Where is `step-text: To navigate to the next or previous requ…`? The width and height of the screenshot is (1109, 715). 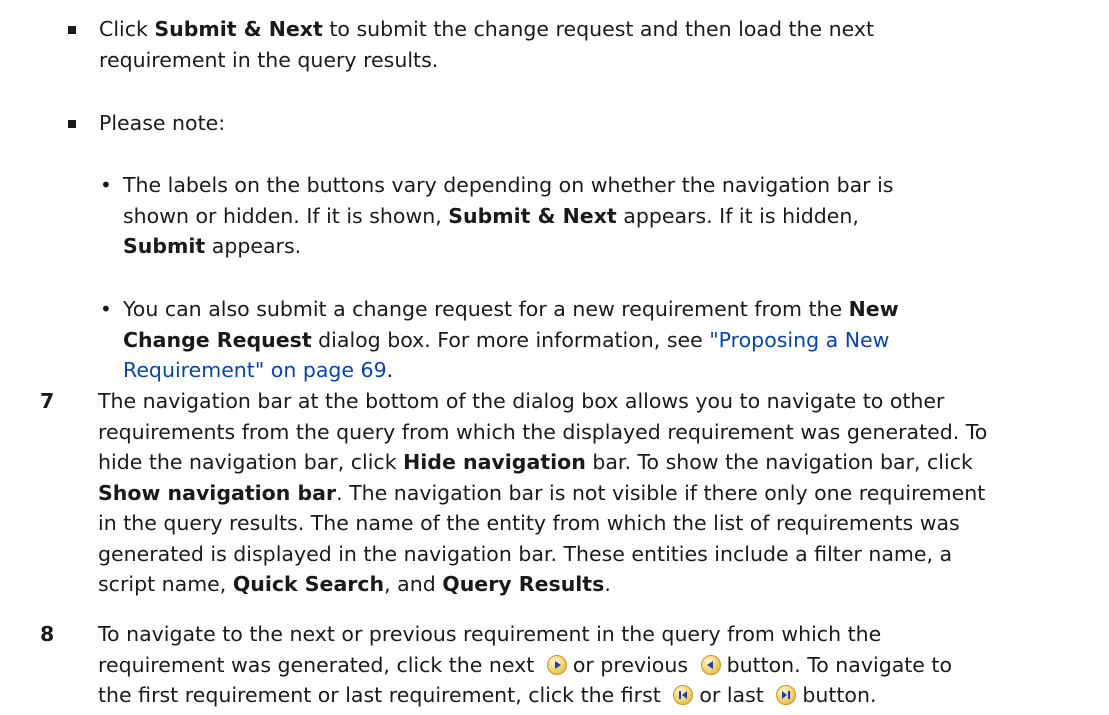
step-text: To navigate to the next or previous requ… is located at coordinates (600, 665).